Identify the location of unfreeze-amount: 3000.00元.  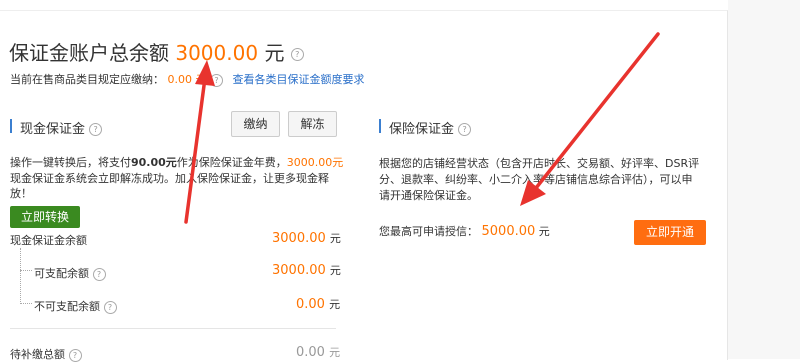
(315, 162).